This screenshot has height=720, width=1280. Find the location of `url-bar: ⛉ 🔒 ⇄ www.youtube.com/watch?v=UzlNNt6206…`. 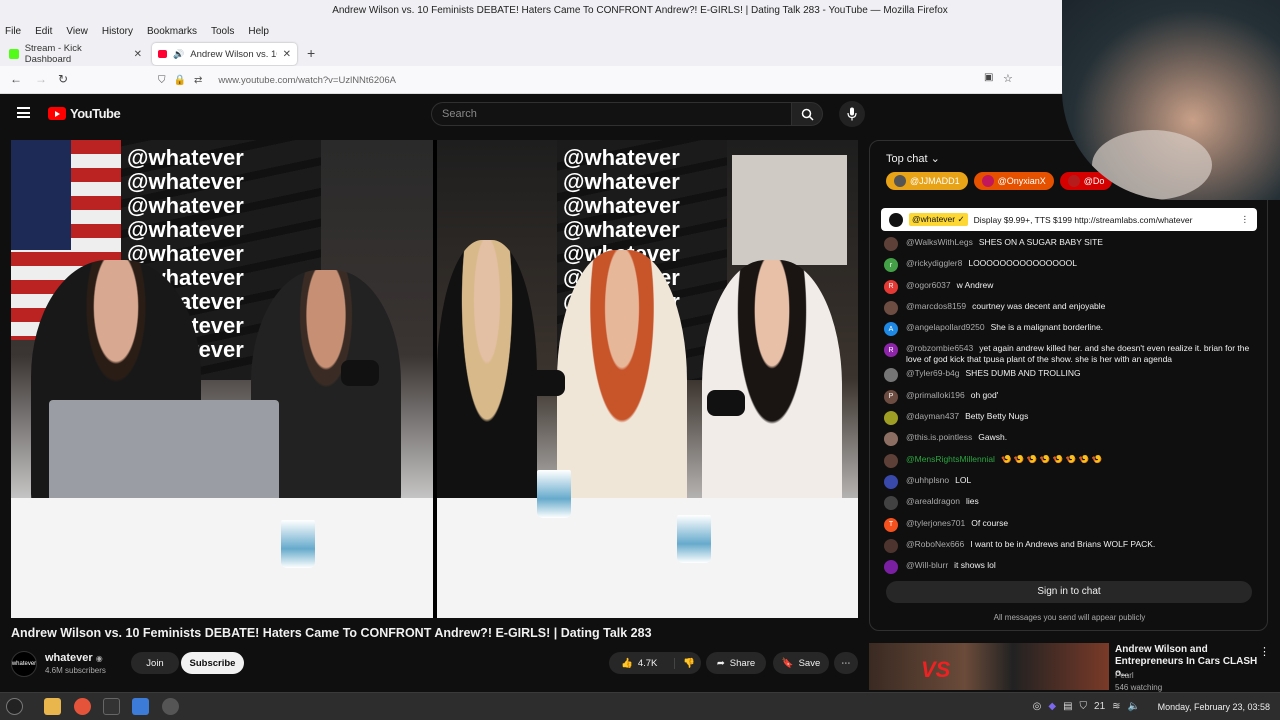

url-bar: ⛉ 🔒 ⇄ www.youtube.com/watch?v=UzlNNt6206… is located at coordinates (590, 80).